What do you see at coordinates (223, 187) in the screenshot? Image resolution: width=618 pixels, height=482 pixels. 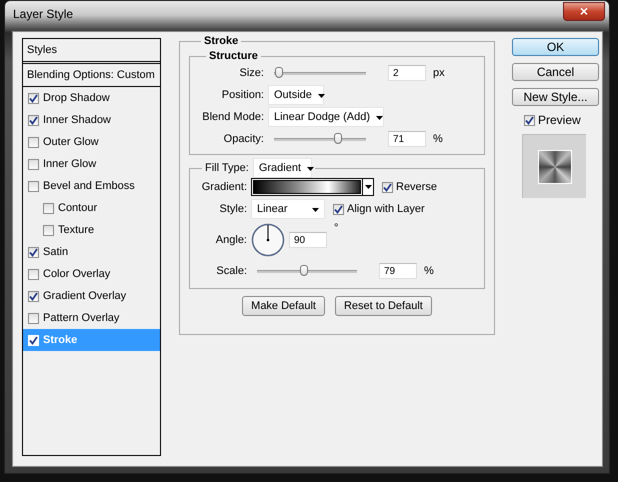 I see `field-label: Gradient:` at bounding box center [223, 187].